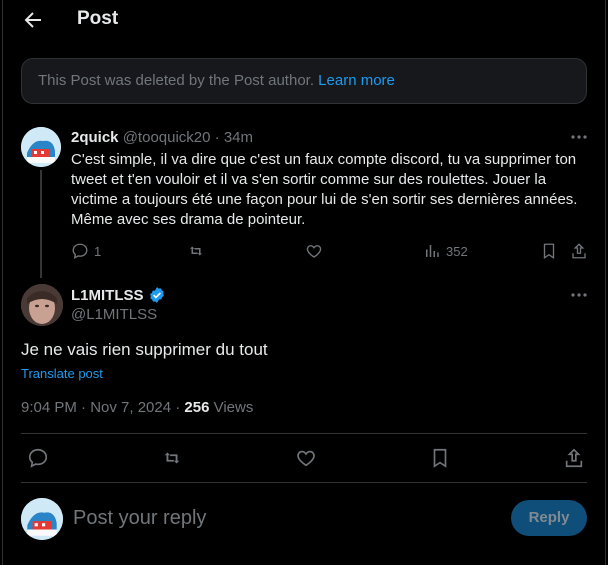 The image size is (608, 565). Describe the element at coordinates (33, 20) in the screenshot. I see `back-arrow-icon` at that location.